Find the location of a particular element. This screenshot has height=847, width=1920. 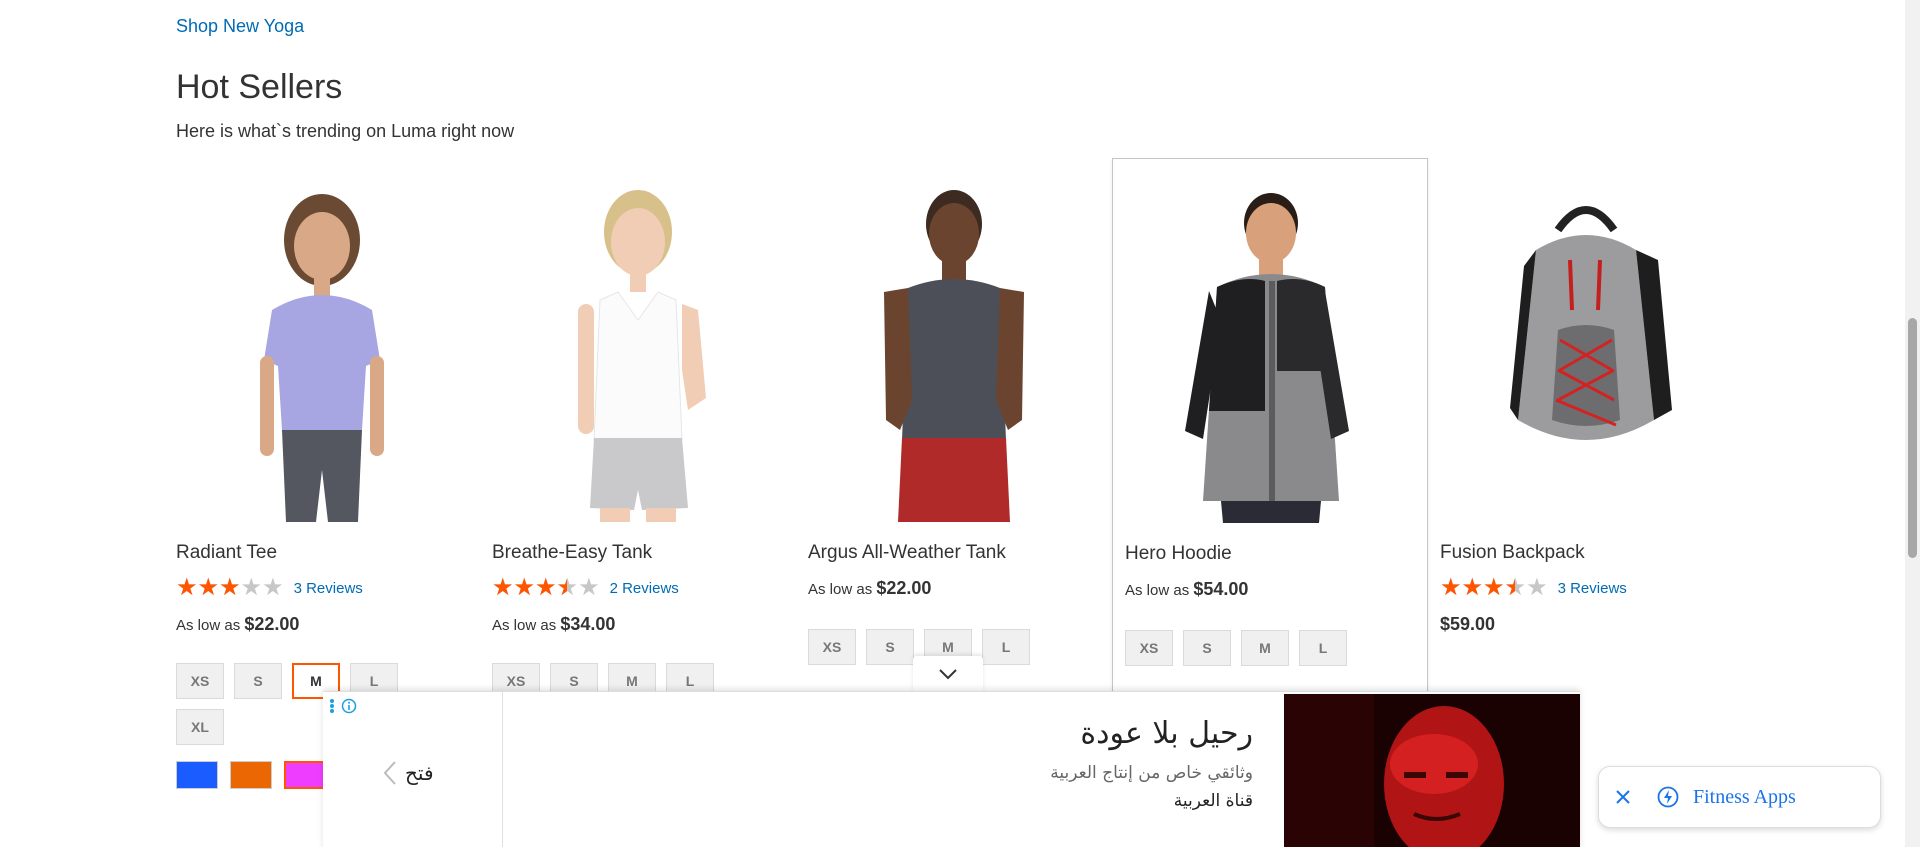

fitness-apps-label: Fitness Apps is located at coordinates (1744, 797).